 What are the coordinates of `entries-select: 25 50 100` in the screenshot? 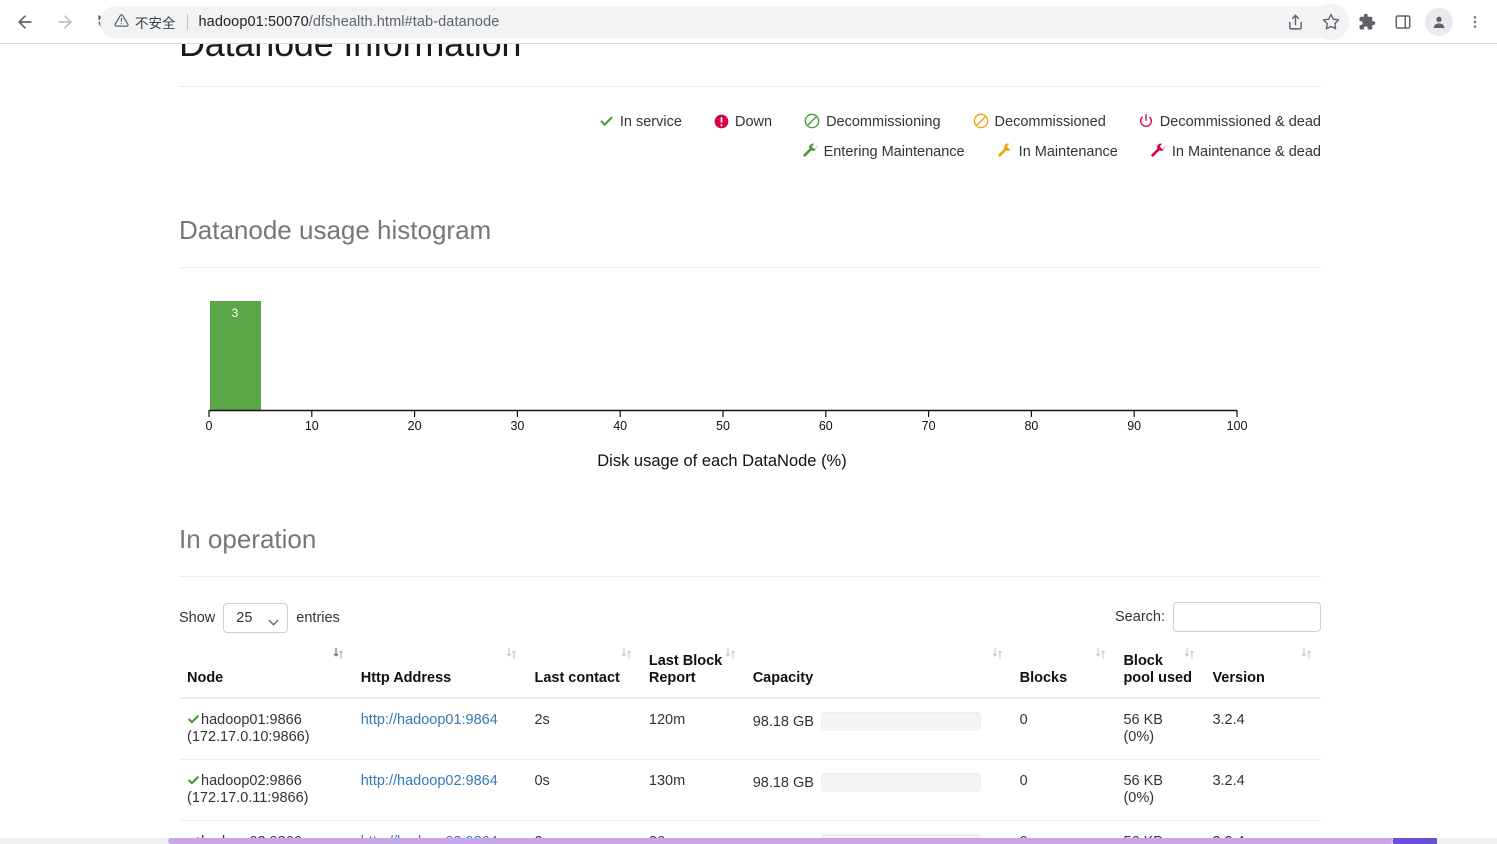 It's located at (256, 618).